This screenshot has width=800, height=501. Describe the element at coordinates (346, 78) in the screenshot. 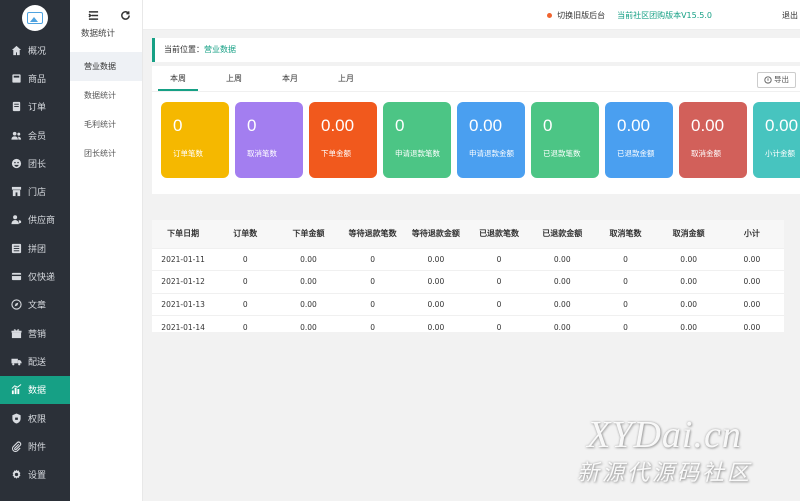

I see `tab-3: 上月` at that location.